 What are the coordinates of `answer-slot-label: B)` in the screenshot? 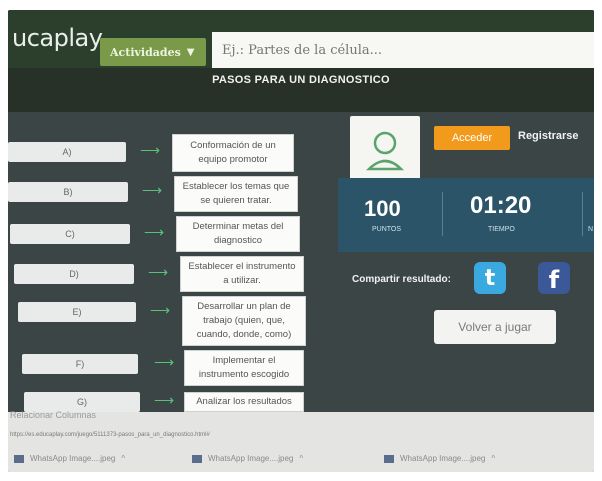 It's located at (68, 192).